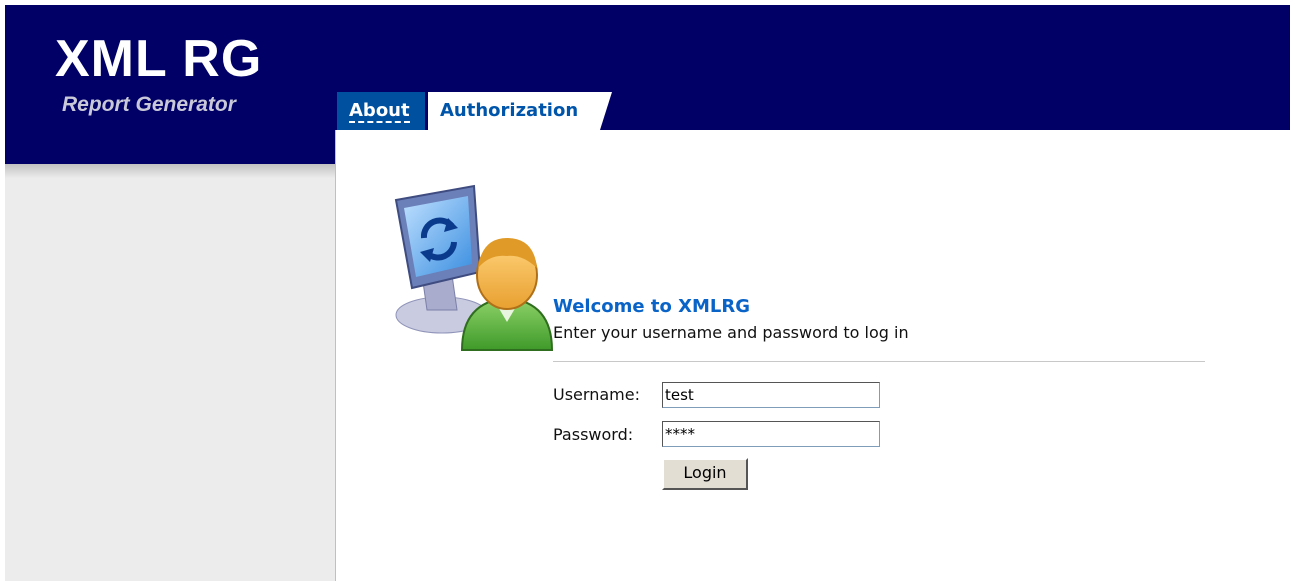 The height and width of the screenshot is (581, 1298). I want to click on user-computer-login-icon, so click(474, 267).